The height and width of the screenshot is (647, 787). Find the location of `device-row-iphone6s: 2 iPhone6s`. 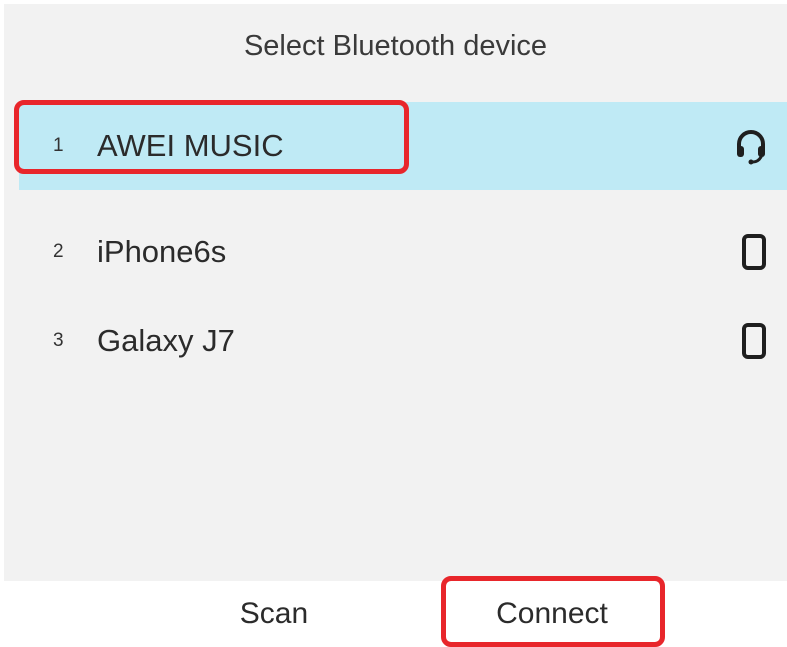

device-row-iphone6s: 2 iPhone6s is located at coordinates (403, 252).